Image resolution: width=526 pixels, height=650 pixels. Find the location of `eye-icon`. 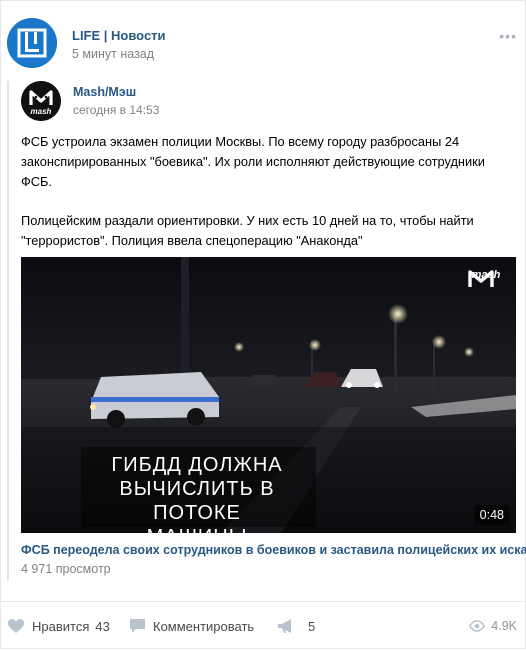

eye-icon is located at coordinates (477, 626).